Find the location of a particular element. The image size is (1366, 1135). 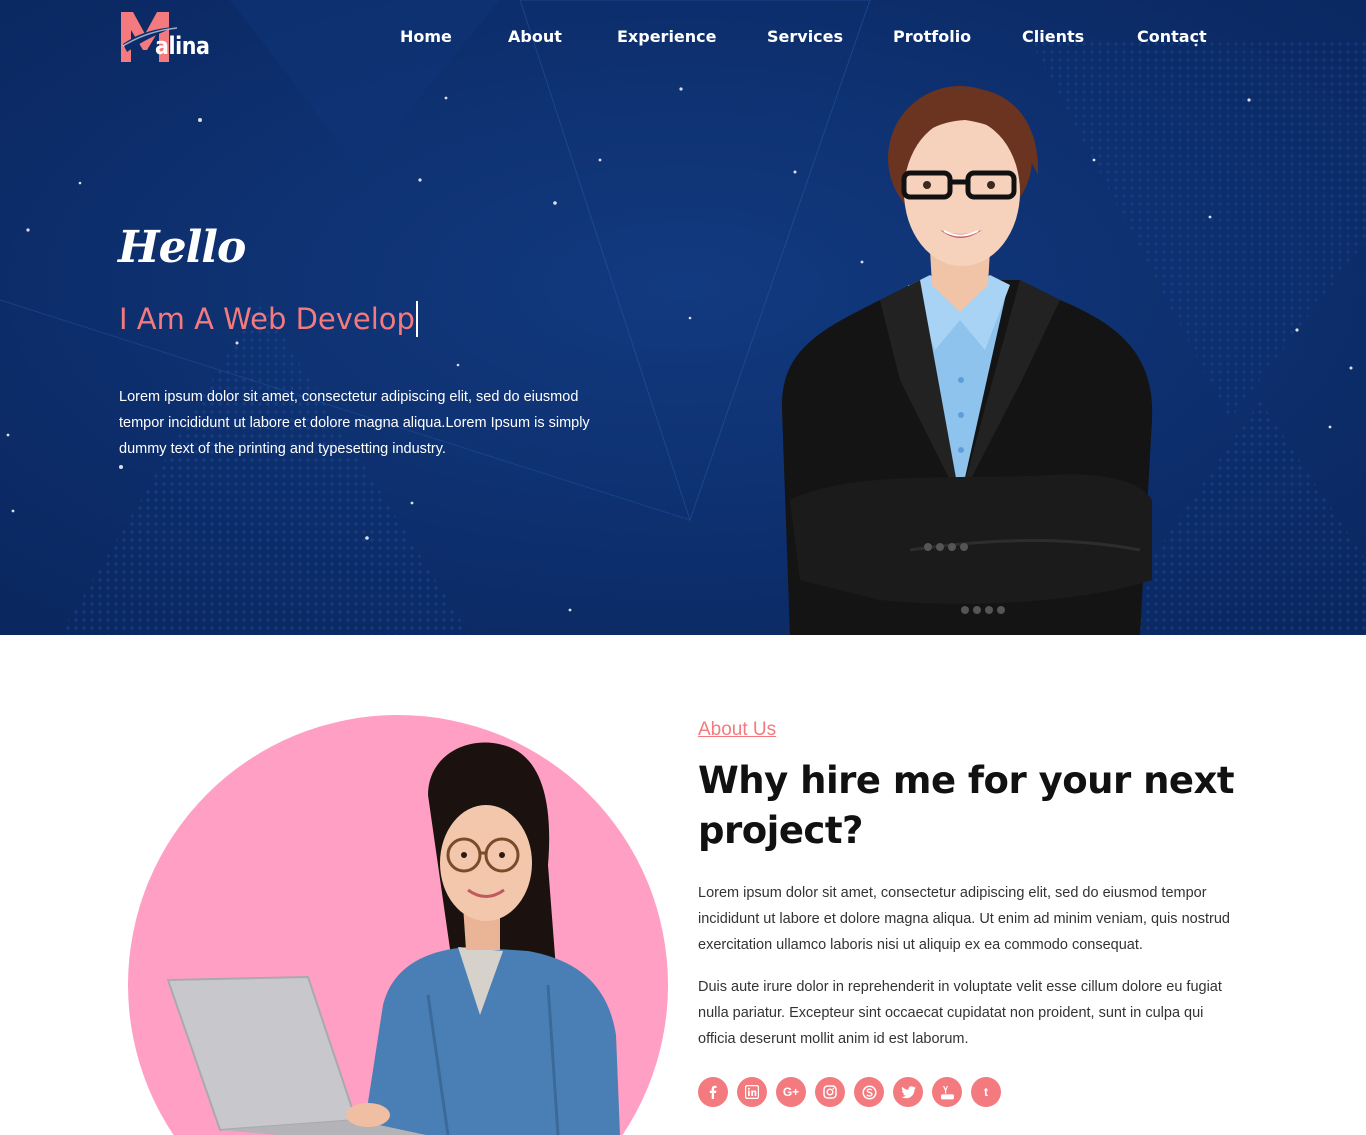

nav-item-home: Home is located at coordinates (426, 37).